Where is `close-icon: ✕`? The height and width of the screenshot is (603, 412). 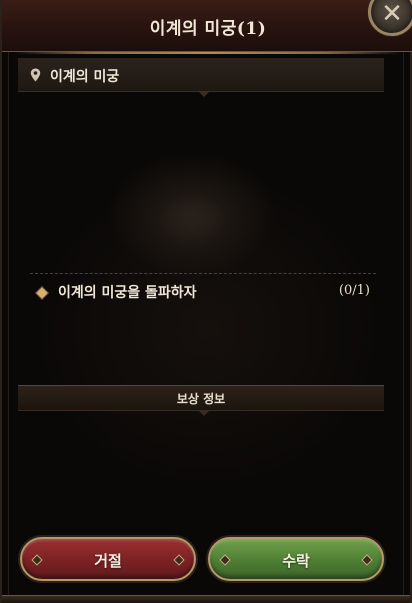
close-icon: ✕ is located at coordinates (392, 14).